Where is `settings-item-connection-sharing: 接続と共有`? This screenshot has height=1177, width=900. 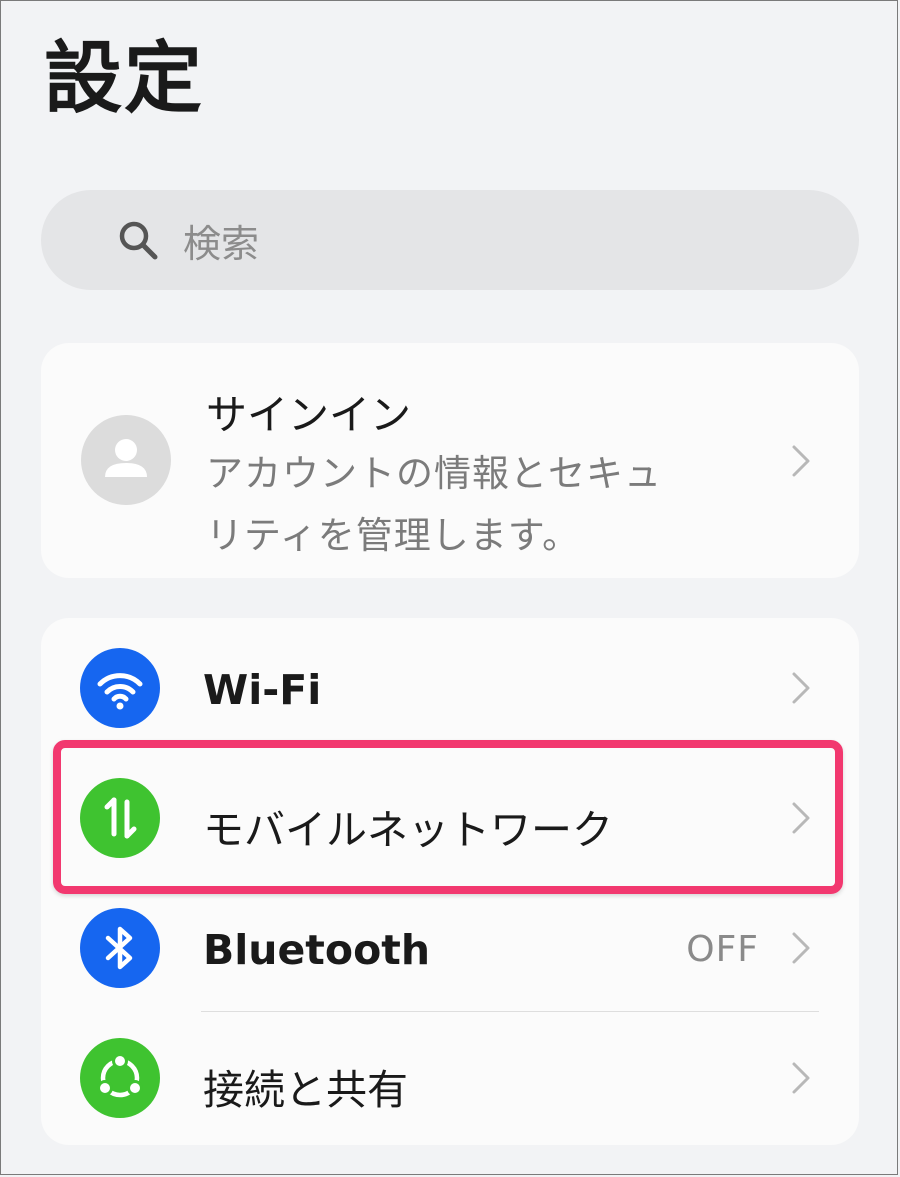
settings-item-connection-sharing: 接続と共有 is located at coordinates (450, 1078).